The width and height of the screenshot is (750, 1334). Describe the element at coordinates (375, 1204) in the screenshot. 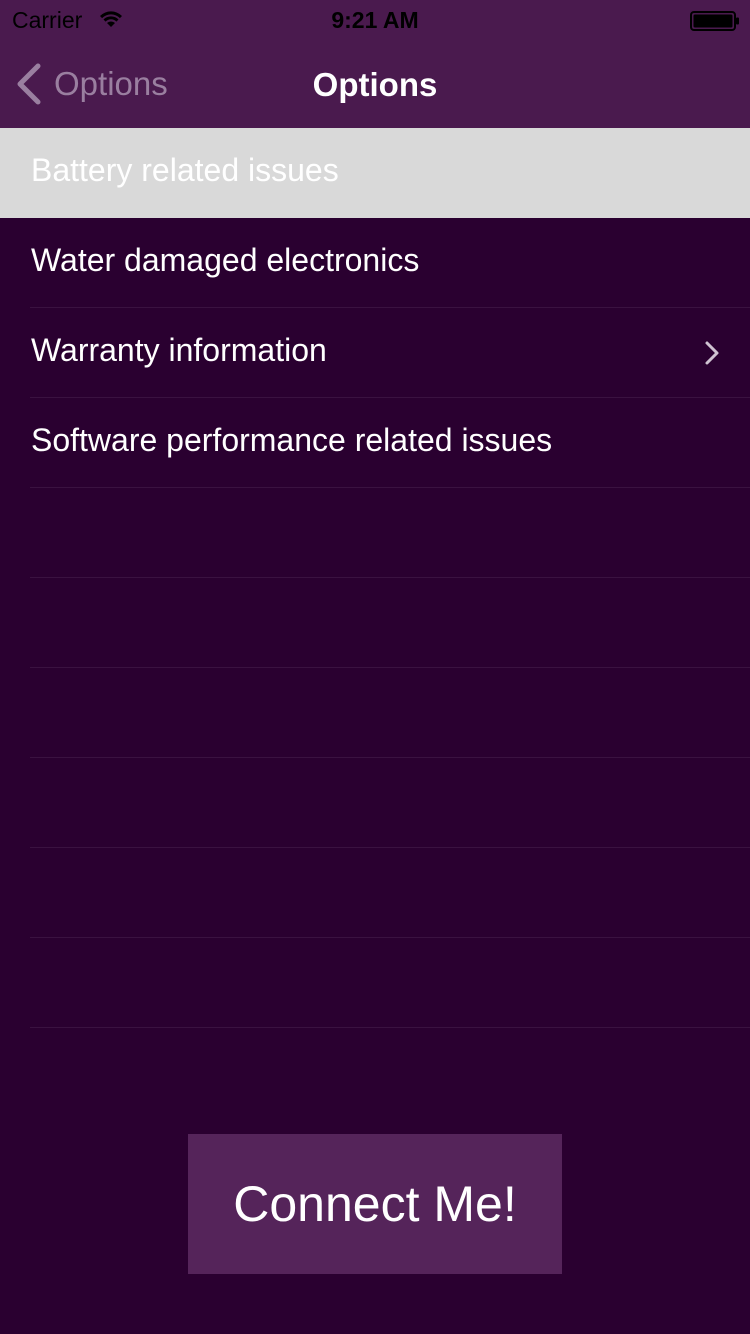

I see `connect-me-button: Connect Me!` at that location.